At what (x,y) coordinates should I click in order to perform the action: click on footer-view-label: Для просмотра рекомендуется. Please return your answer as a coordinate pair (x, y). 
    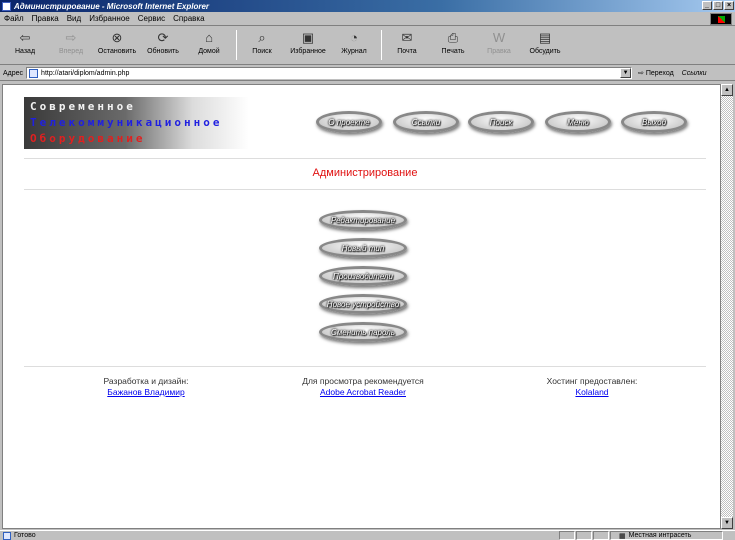
    Looking at the image, I should click on (363, 381).